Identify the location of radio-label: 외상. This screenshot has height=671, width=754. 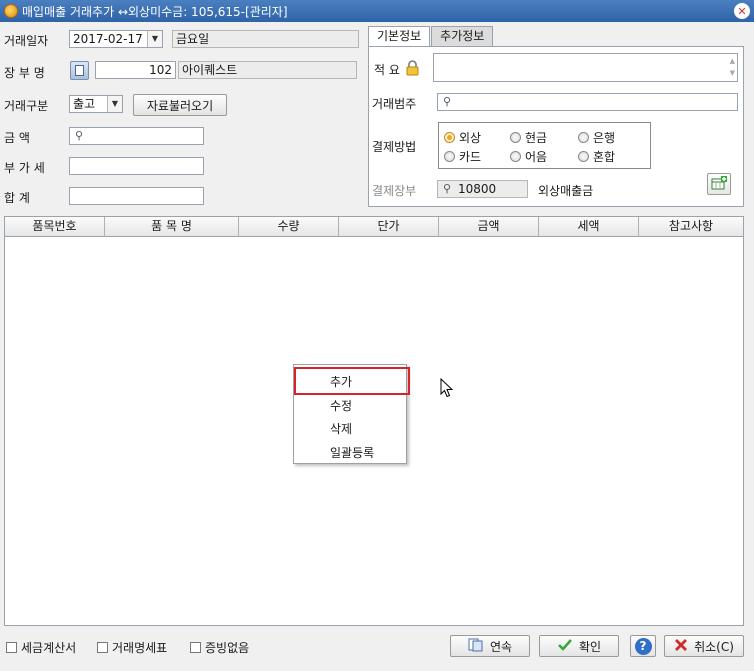
(470, 138).